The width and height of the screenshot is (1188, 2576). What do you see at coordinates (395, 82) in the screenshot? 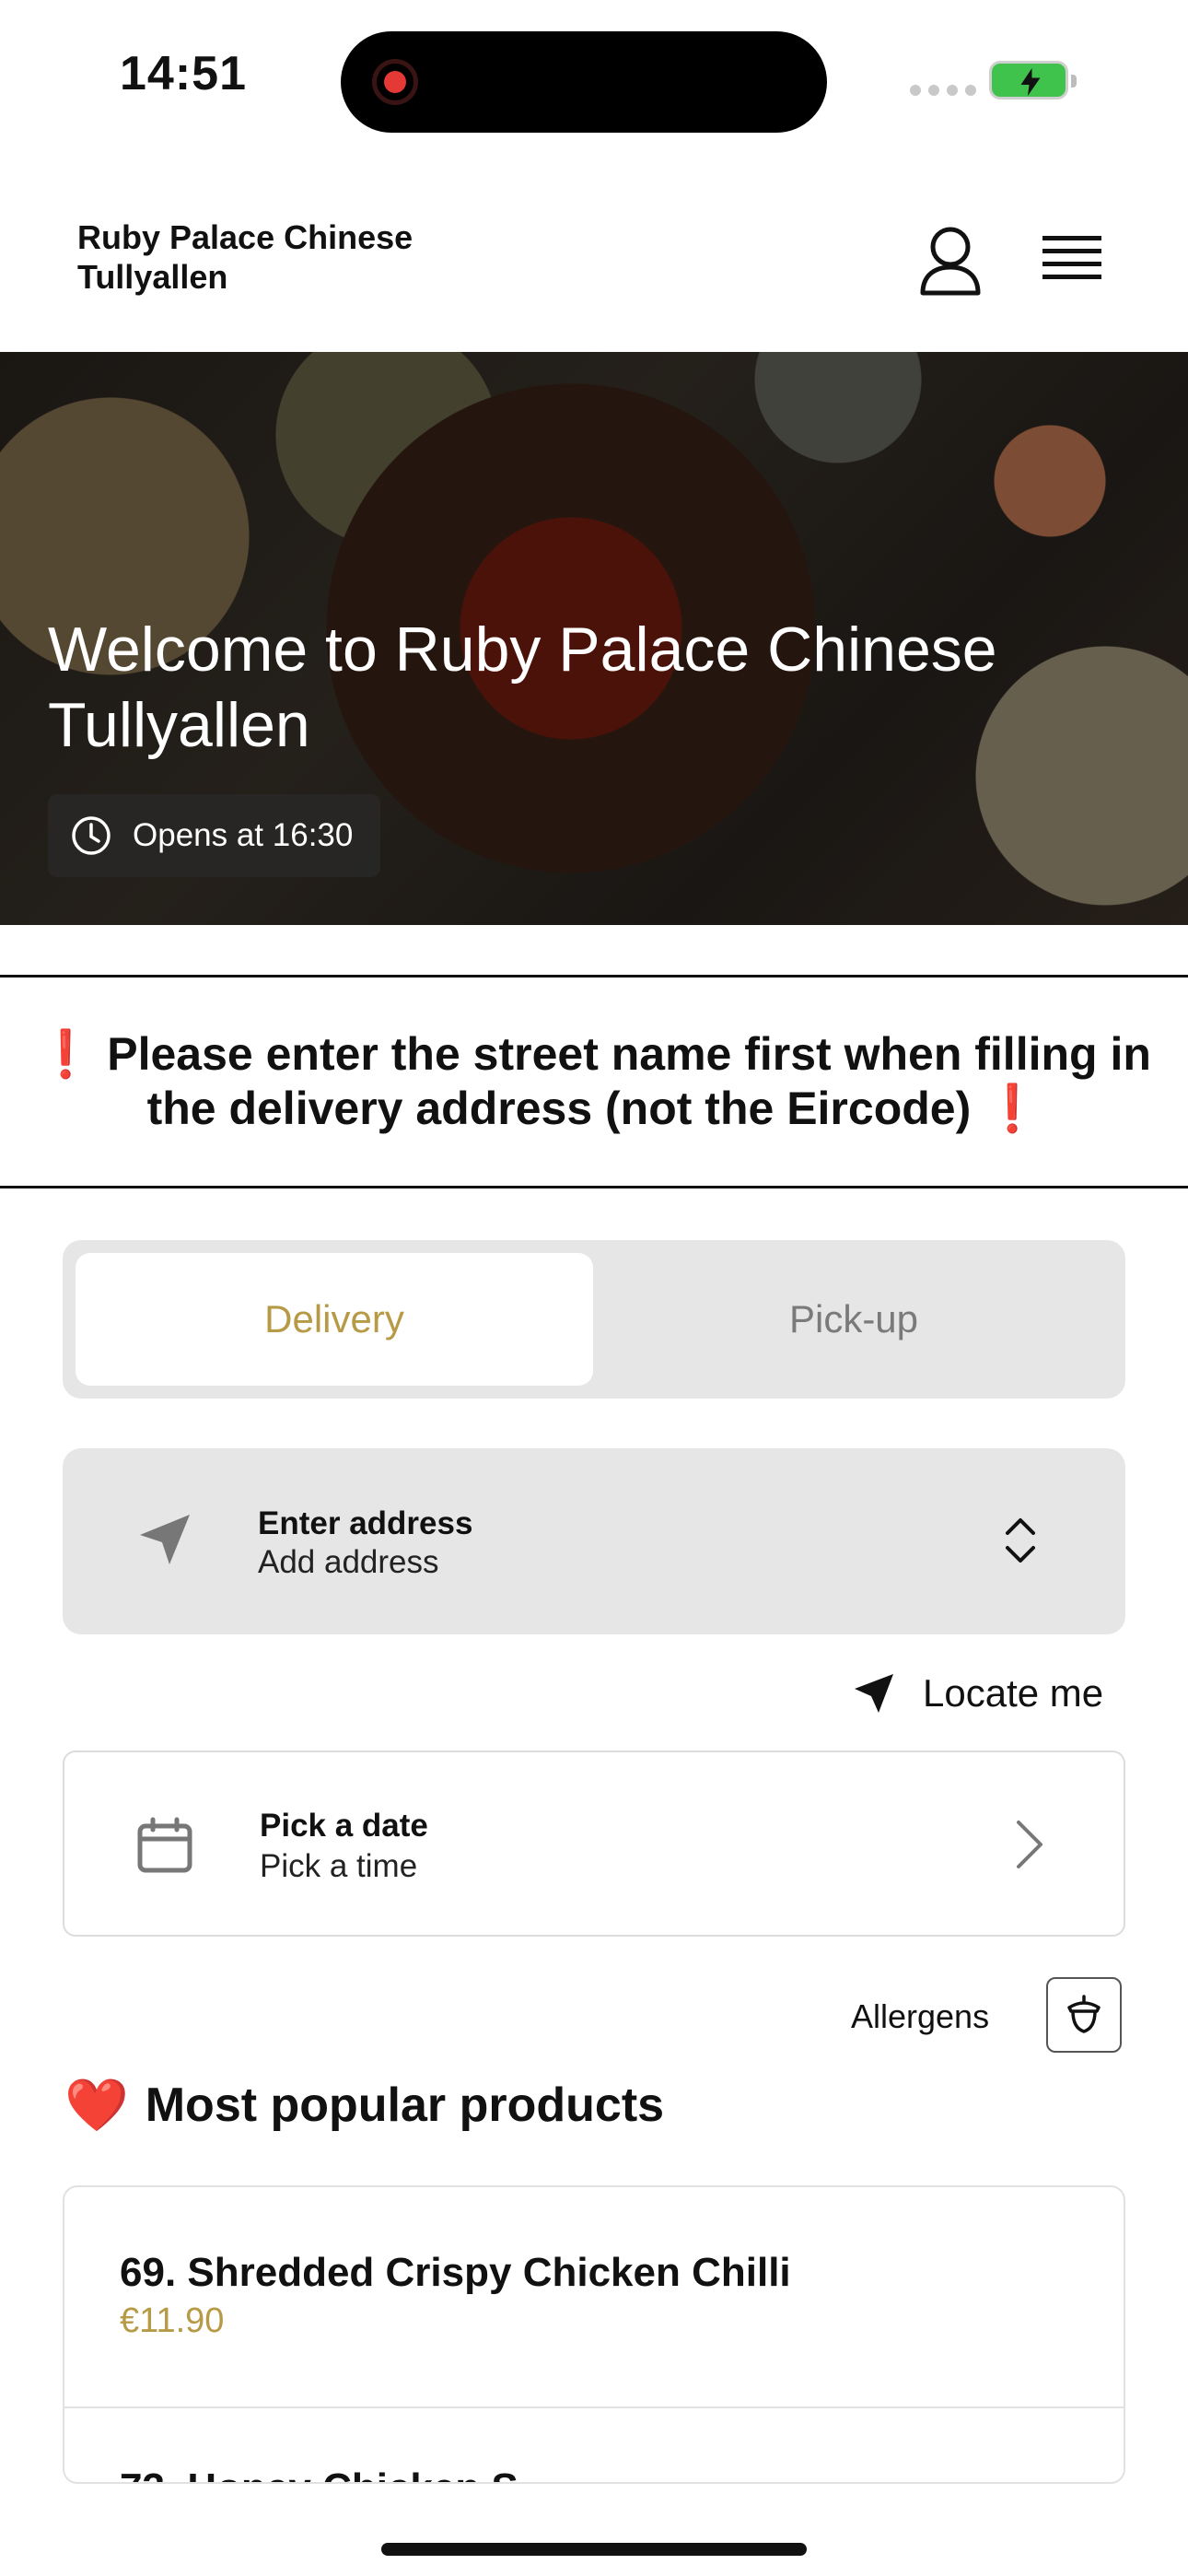
I see `screen-recording-icon` at bounding box center [395, 82].